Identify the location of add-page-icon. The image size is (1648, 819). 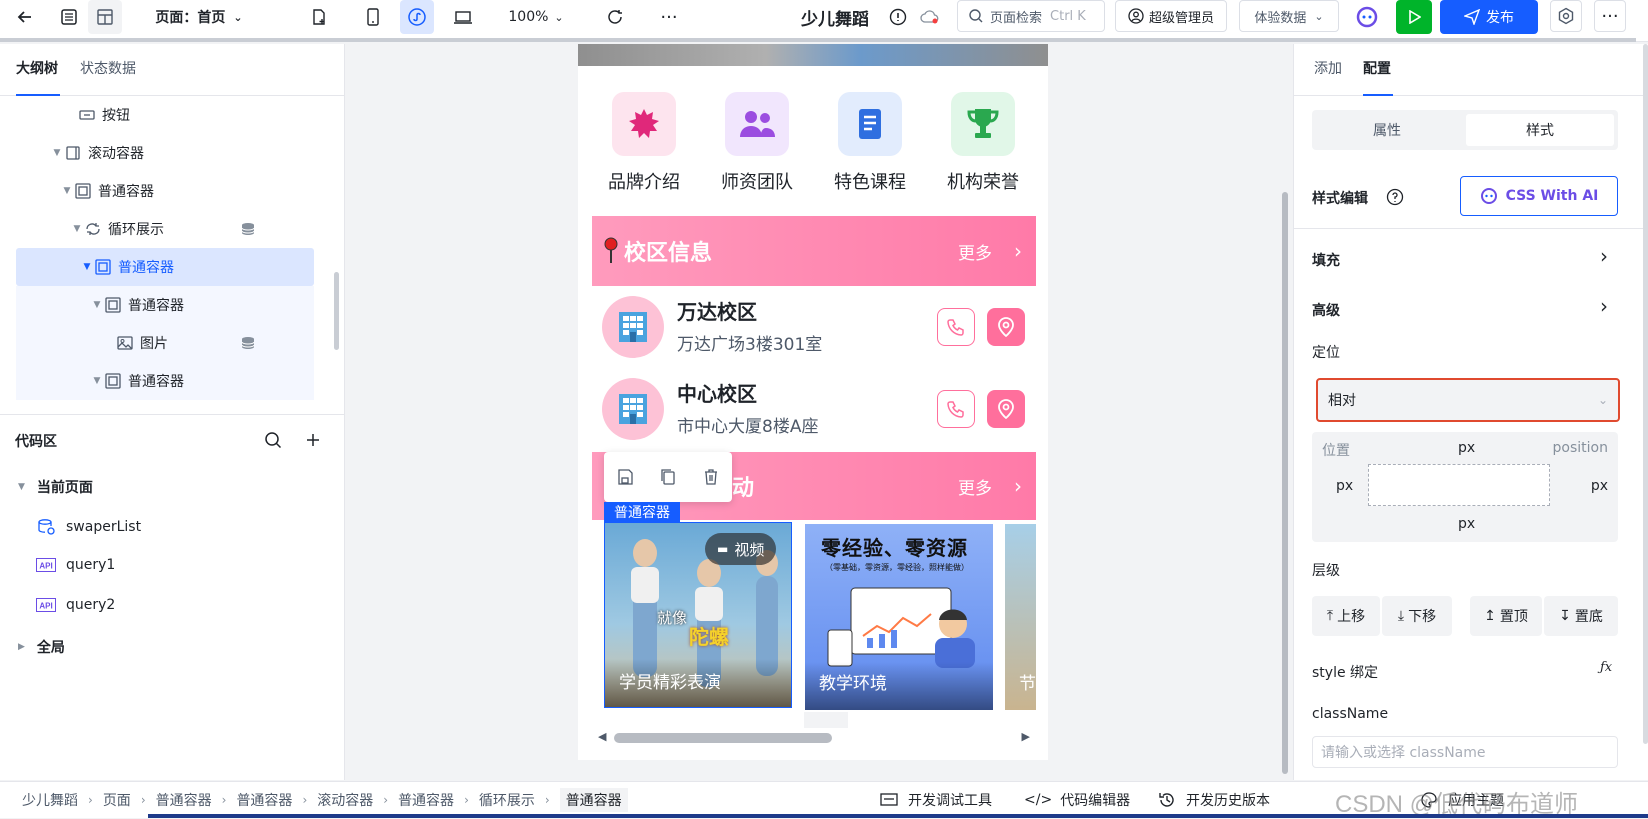
(319, 17).